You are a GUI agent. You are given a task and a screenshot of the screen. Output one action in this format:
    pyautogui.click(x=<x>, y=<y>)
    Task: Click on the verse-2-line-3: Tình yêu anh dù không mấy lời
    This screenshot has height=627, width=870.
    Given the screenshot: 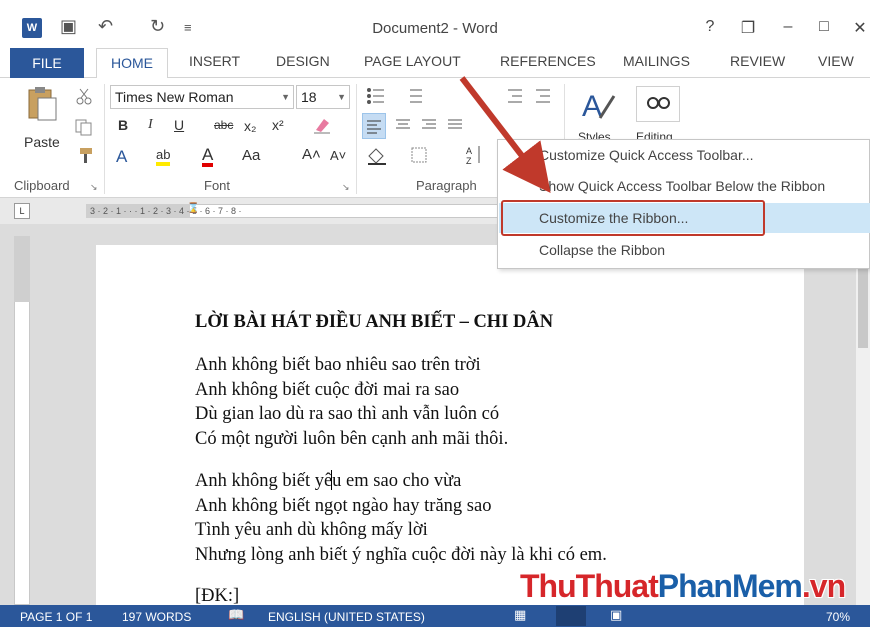 What is the action you would take?
    pyautogui.click(x=311, y=530)
    